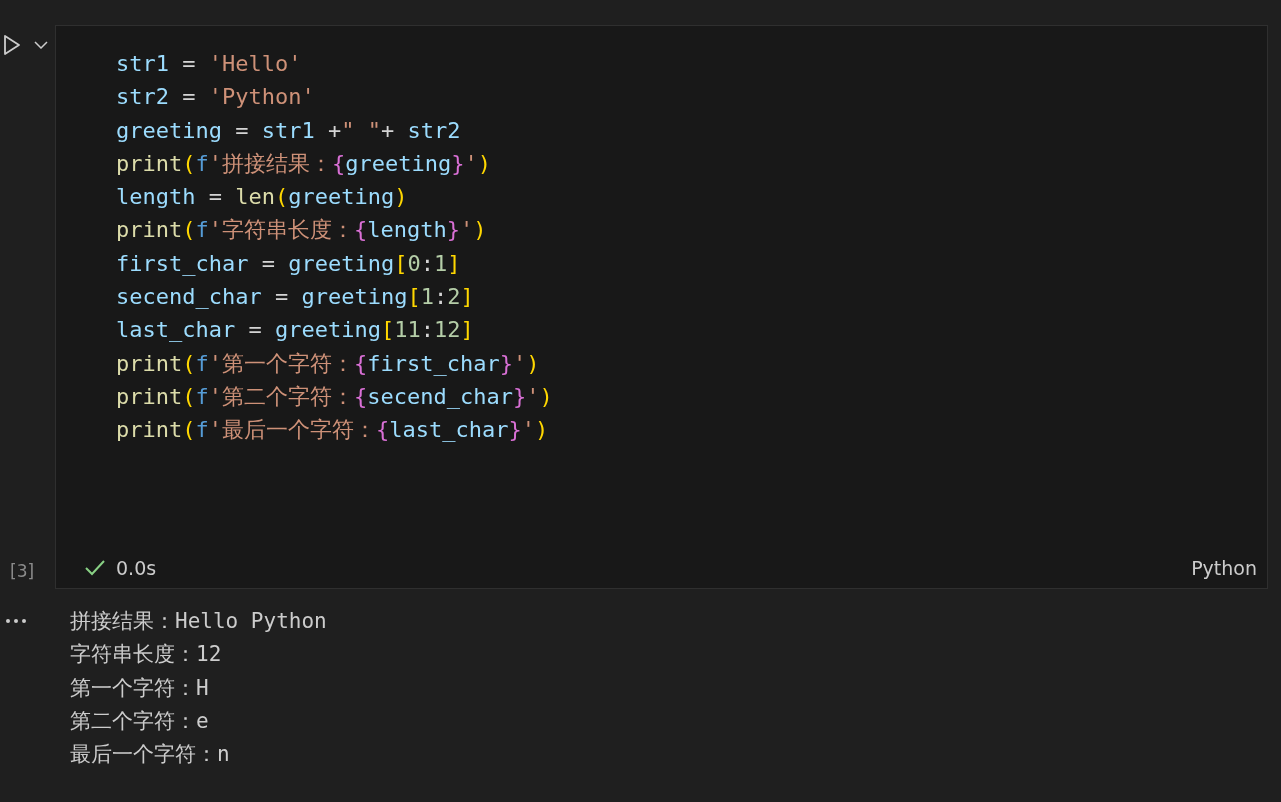 The height and width of the screenshot is (802, 1281). I want to click on code-line: greeting = str1 +" "+ str2, so click(288, 130).